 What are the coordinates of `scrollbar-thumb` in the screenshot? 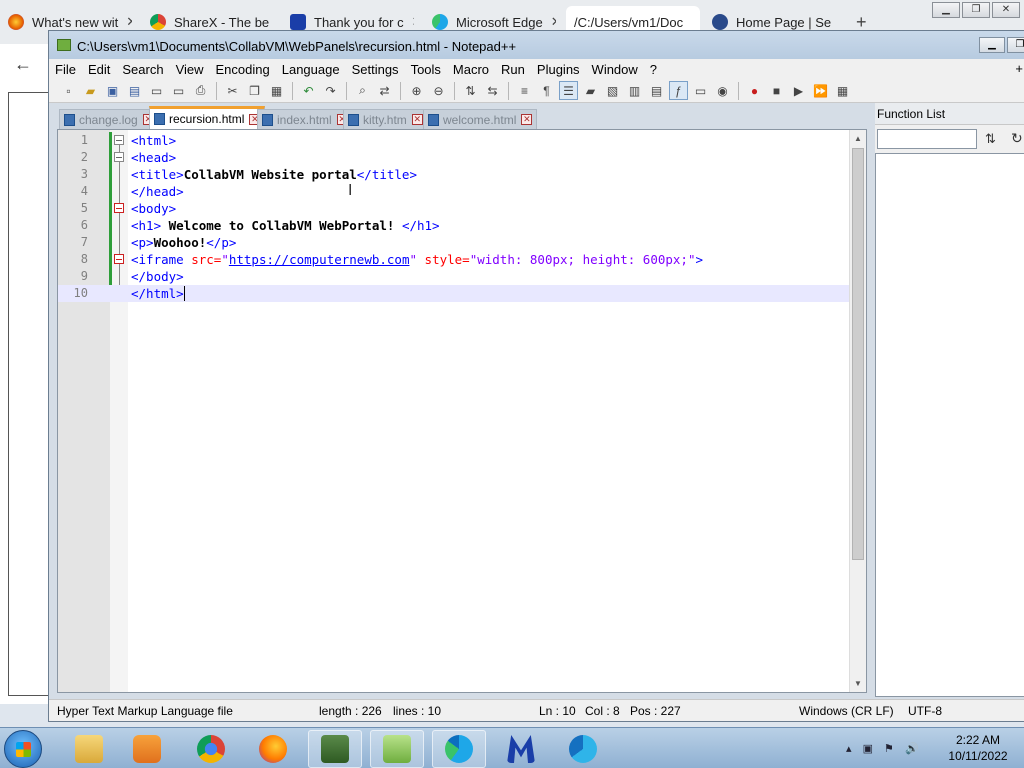 It's located at (858, 354).